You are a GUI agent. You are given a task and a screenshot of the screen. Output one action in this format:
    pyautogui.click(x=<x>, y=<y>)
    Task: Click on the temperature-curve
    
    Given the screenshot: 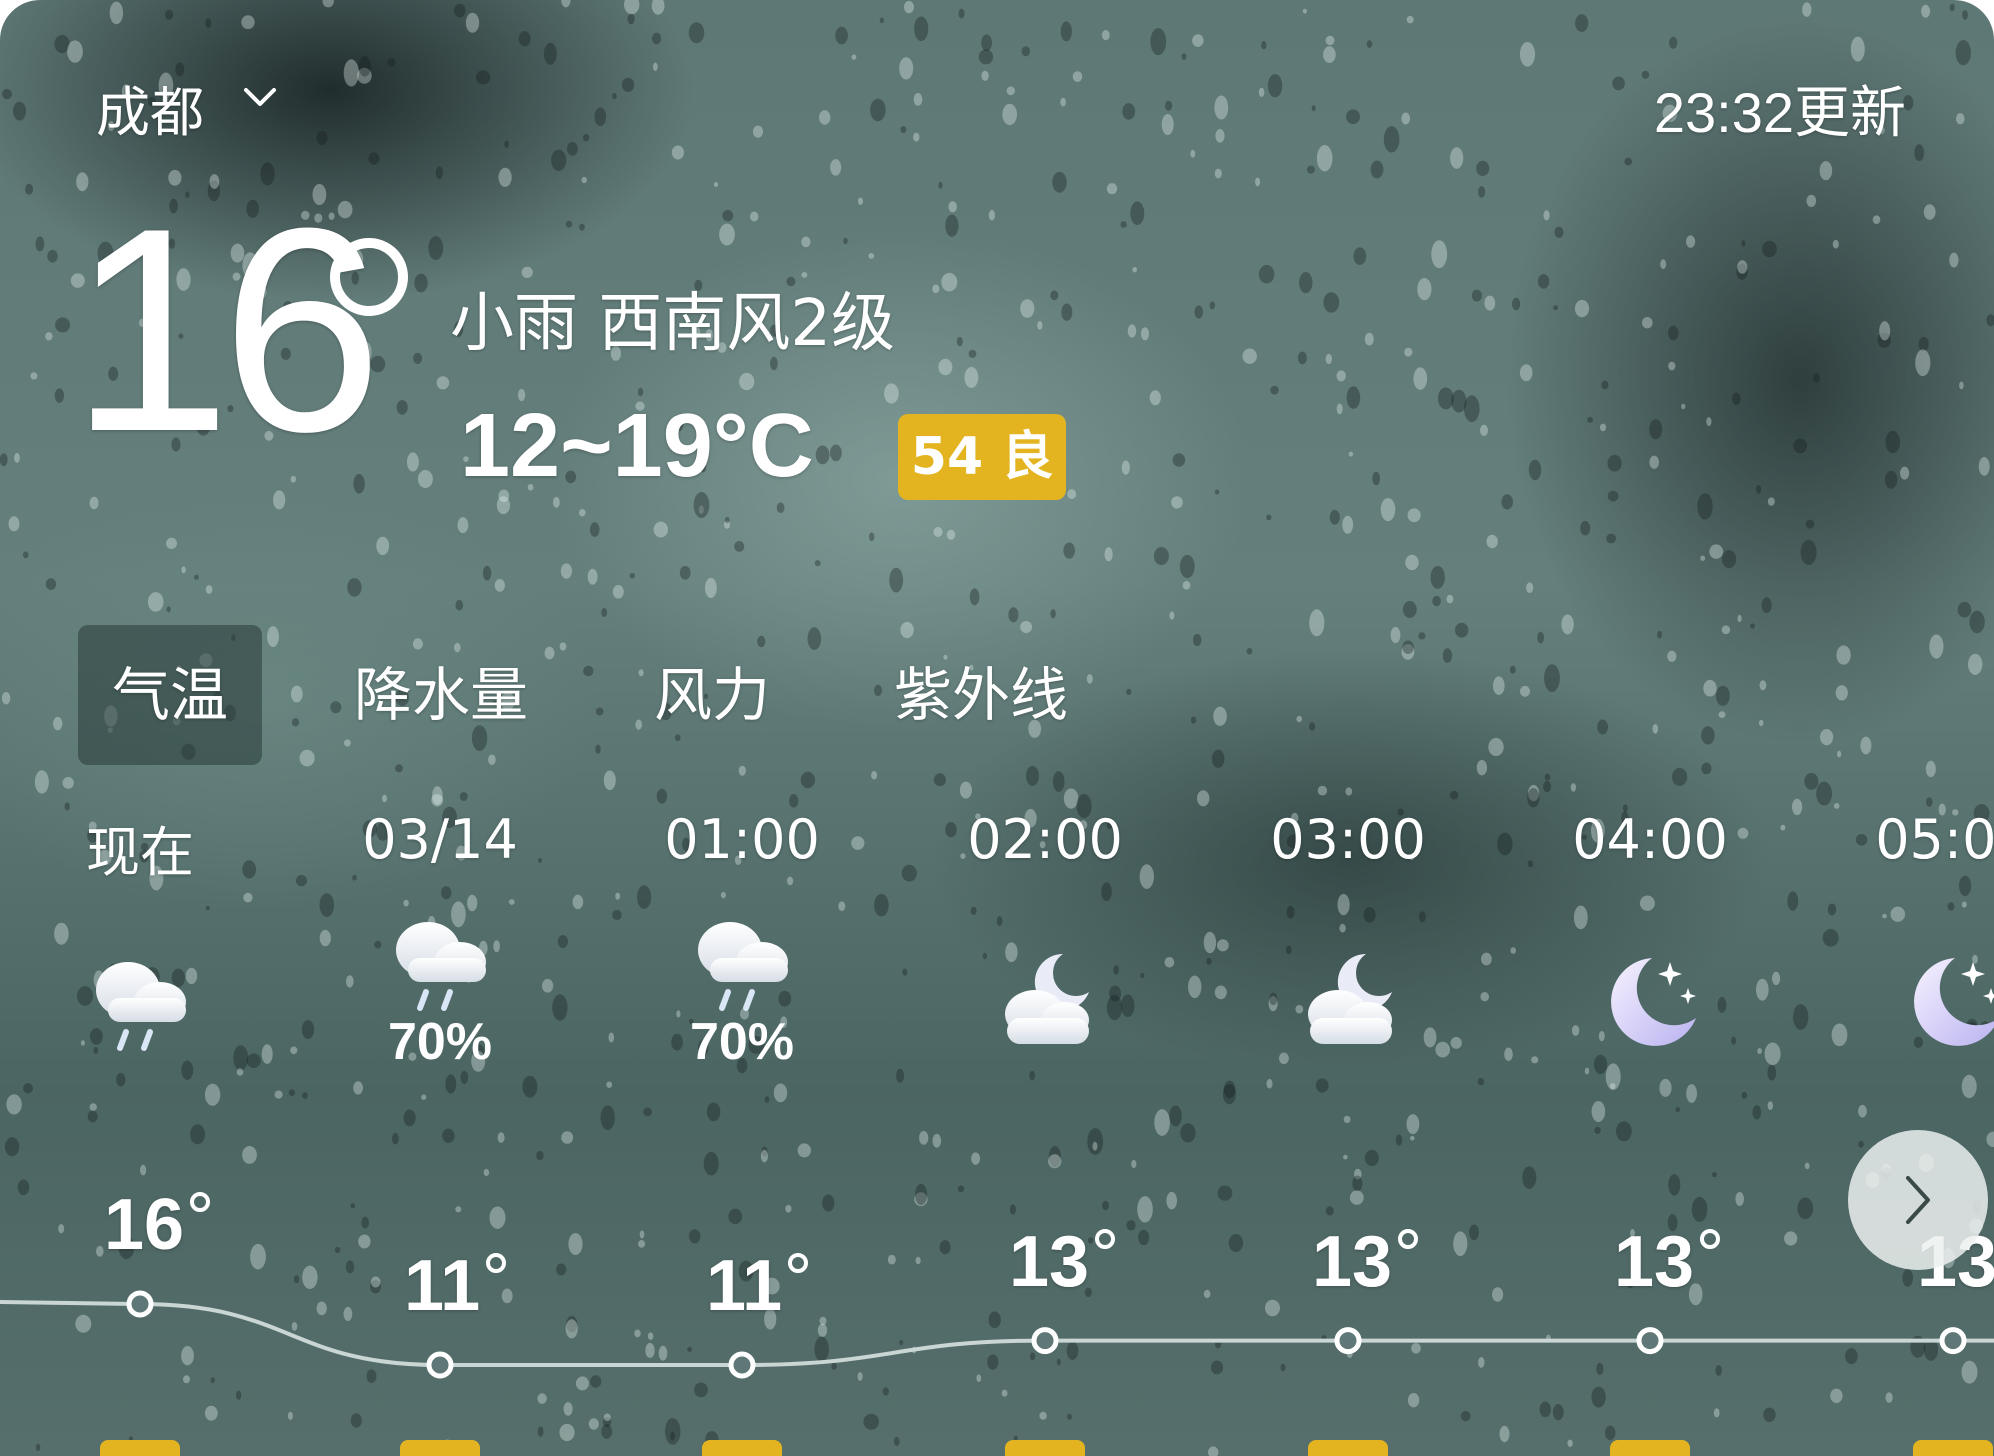 What is the action you would take?
    pyautogui.click(x=997, y=1334)
    